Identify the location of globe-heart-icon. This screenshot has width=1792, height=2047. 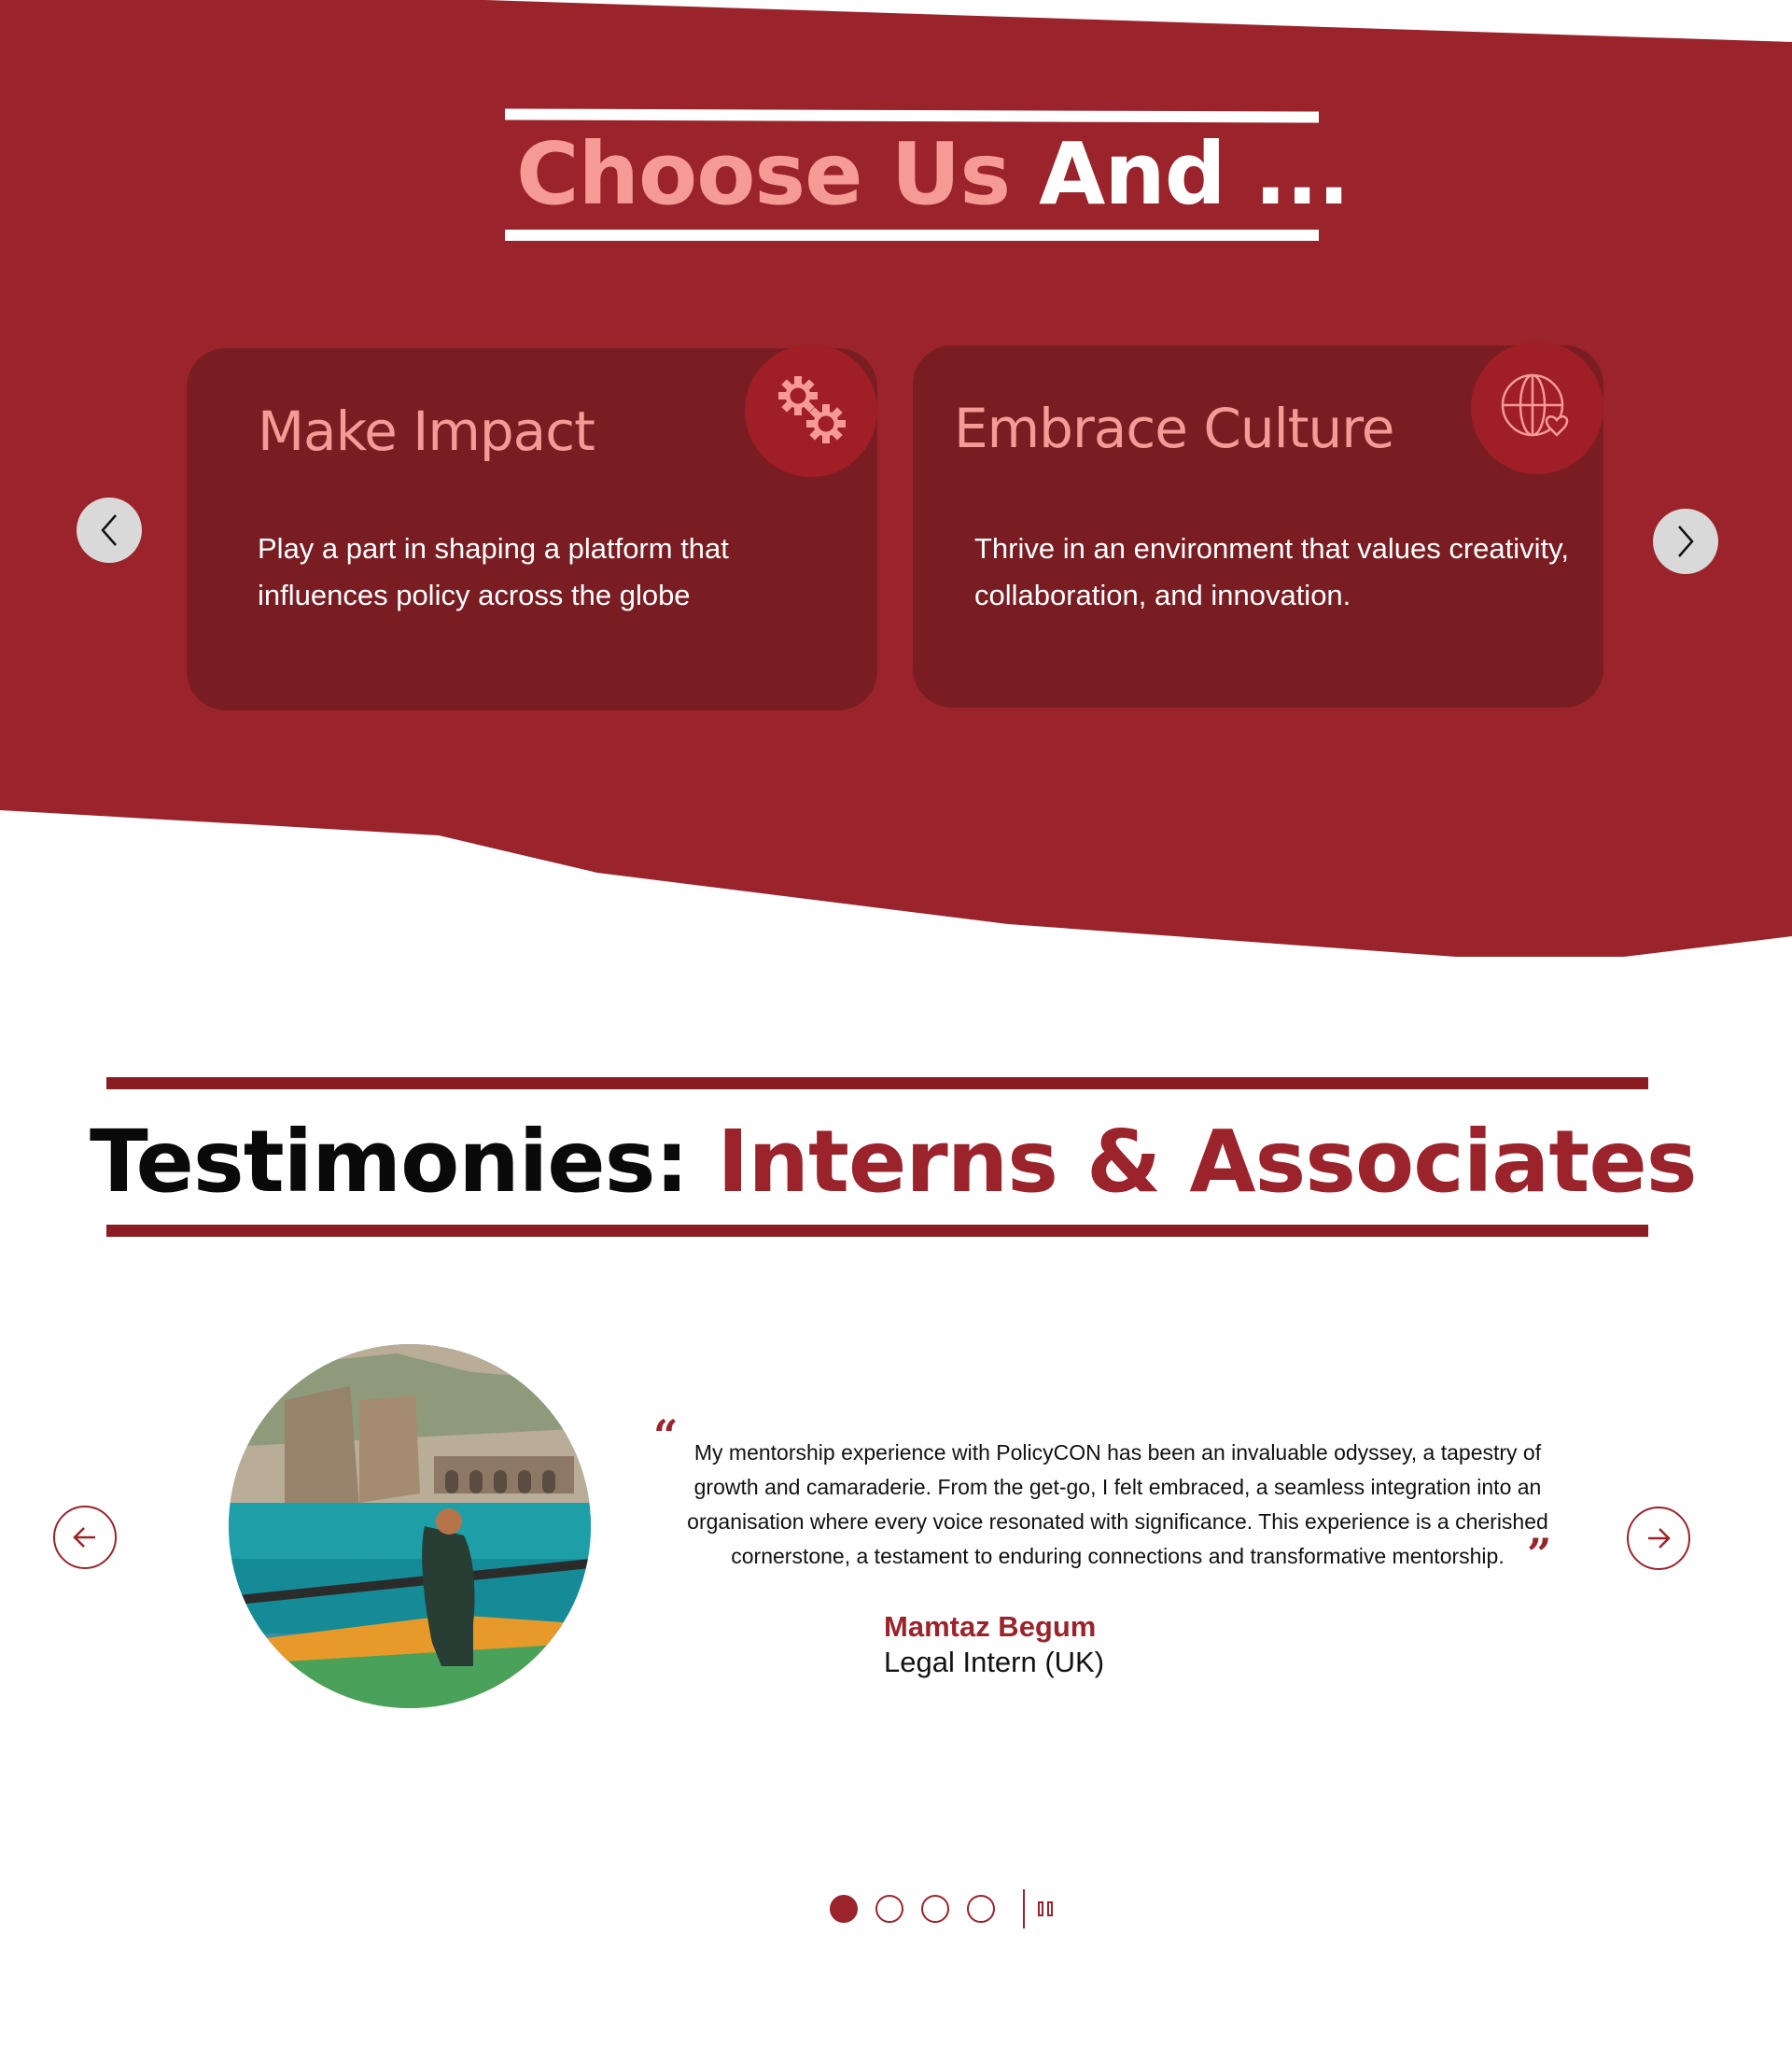
(1535, 405).